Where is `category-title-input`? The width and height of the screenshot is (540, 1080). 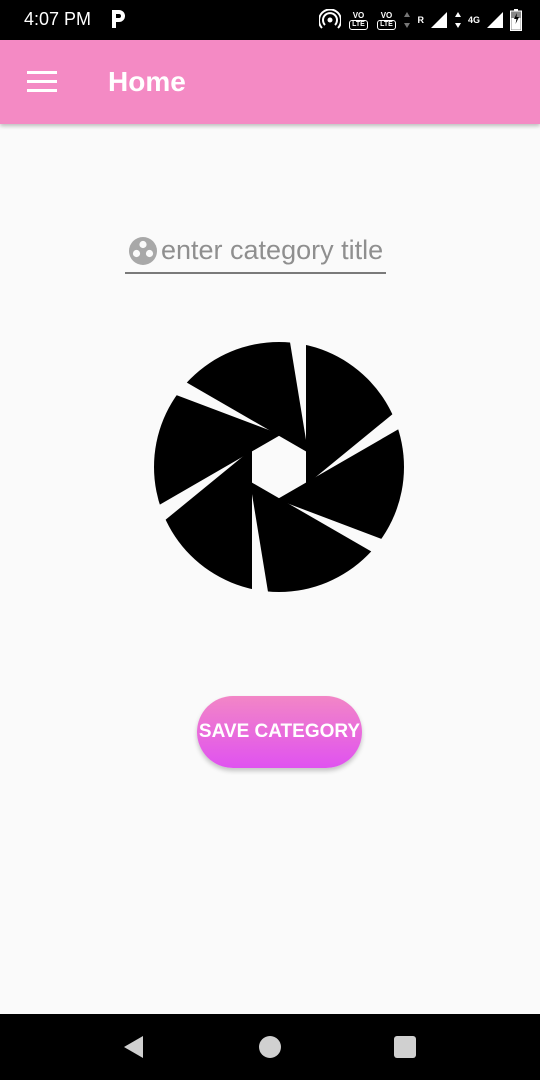 category-title-input is located at coordinates (273, 250).